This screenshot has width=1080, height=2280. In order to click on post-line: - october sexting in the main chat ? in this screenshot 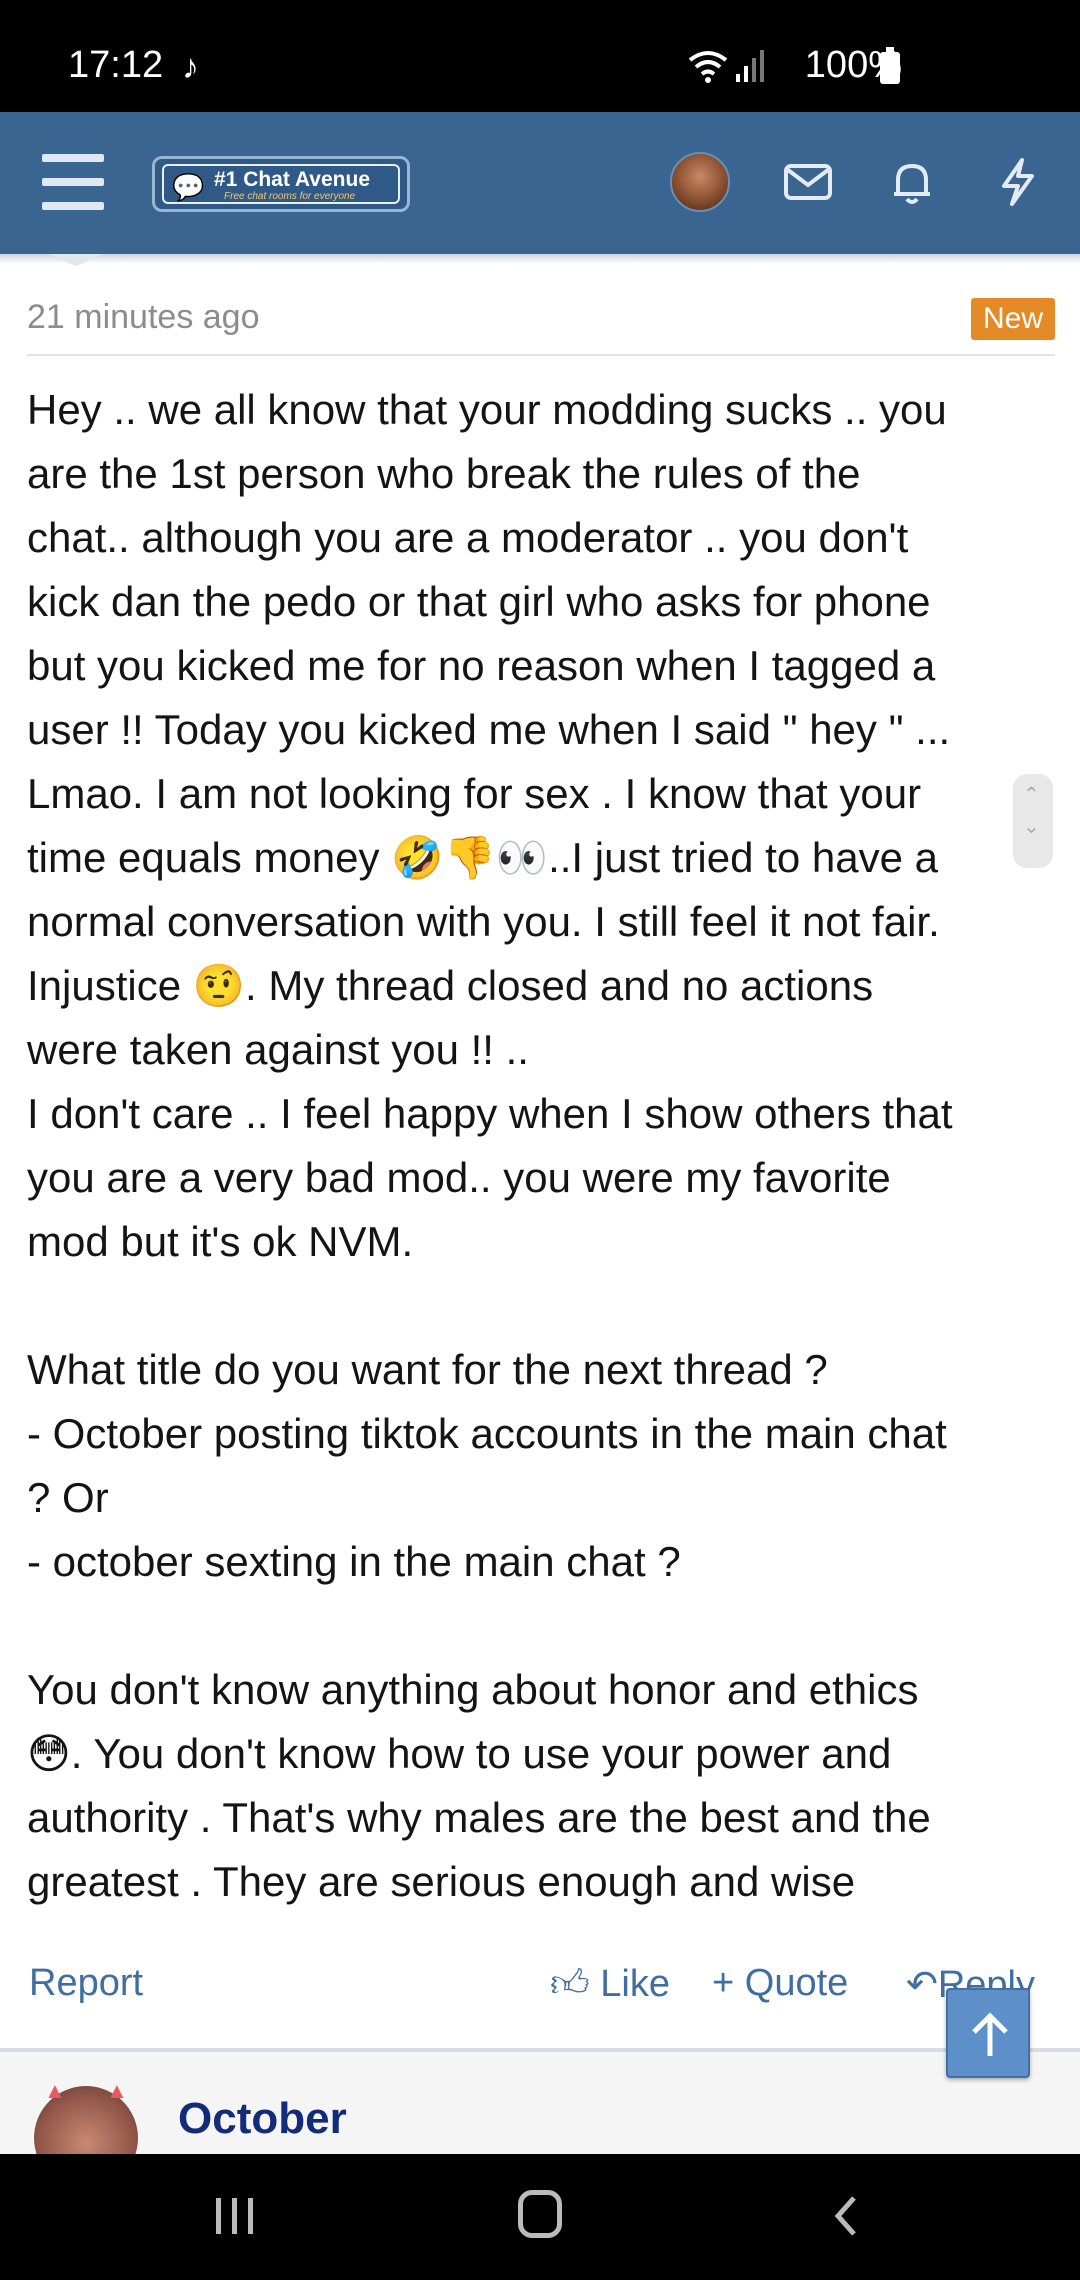, I will do `click(354, 1561)`.